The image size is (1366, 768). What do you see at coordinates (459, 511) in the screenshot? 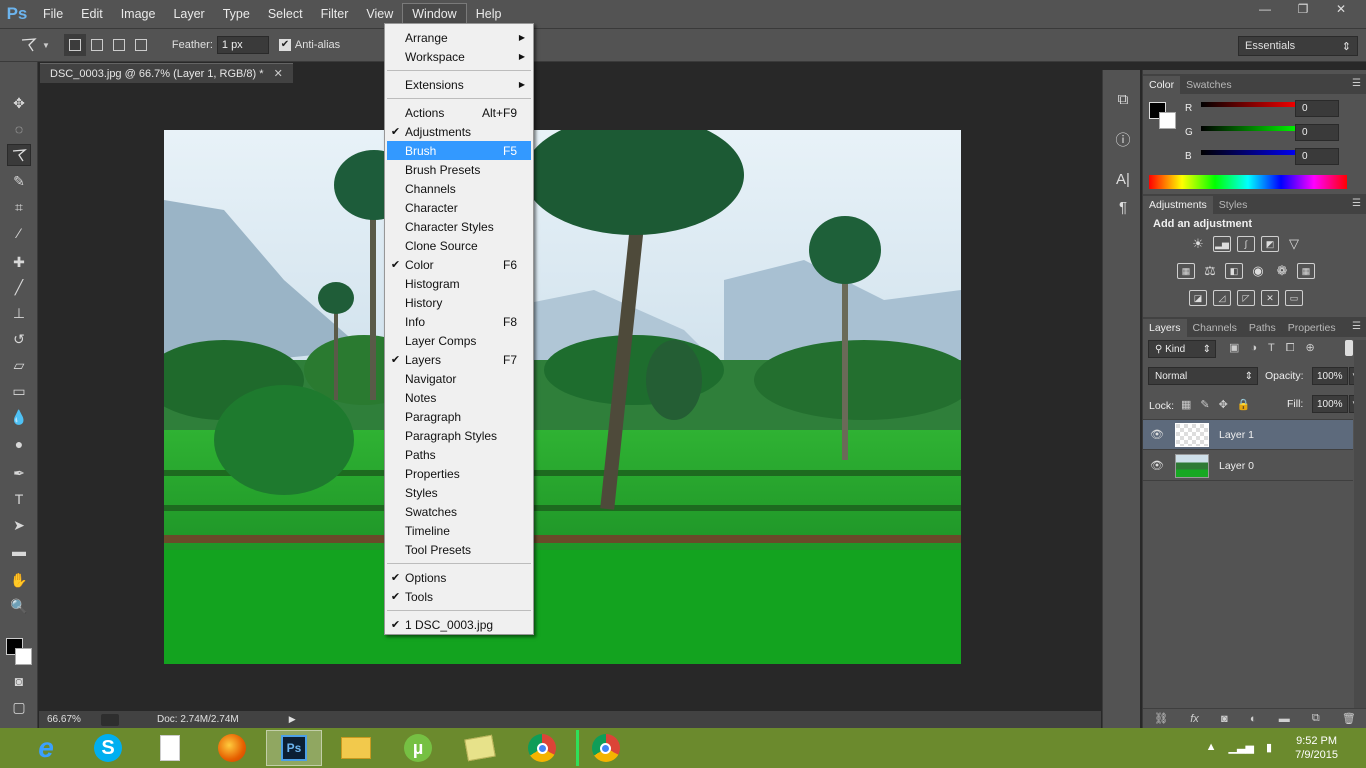
I see `menu-item-swatches: Swatches` at bounding box center [459, 511].